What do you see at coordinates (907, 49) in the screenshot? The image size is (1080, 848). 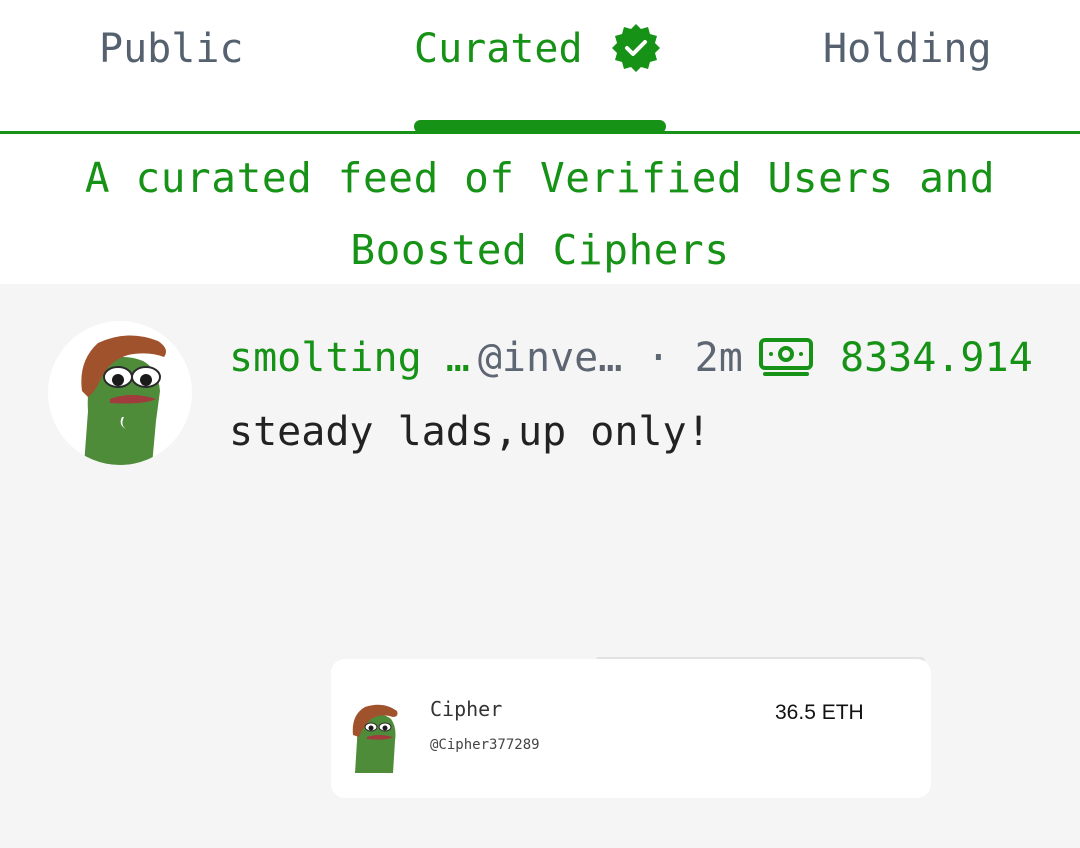 I see `tab-holding: Holding` at bounding box center [907, 49].